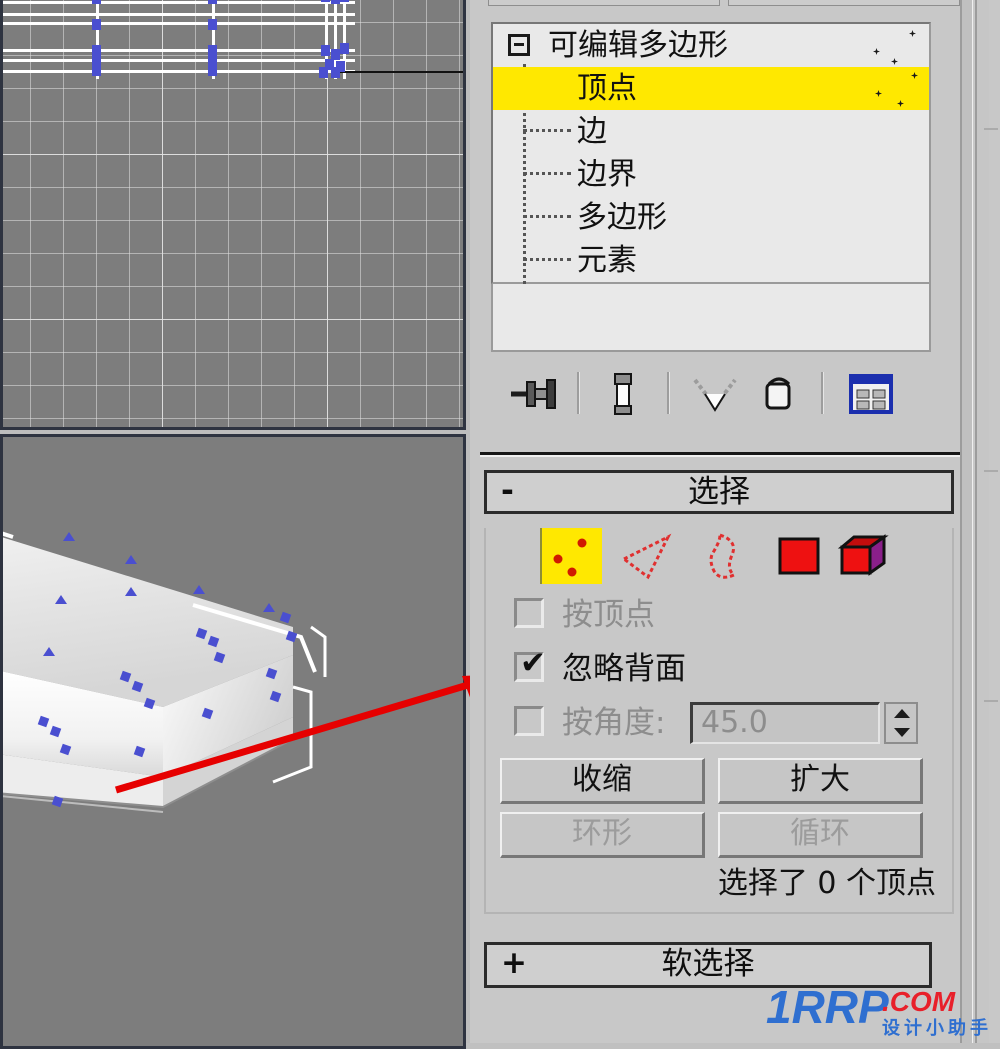  What do you see at coordinates (826, 883) in the screenshot?
I see `selection-status-text: 选择了 0 个顶点` at bounding box center [826, 883].